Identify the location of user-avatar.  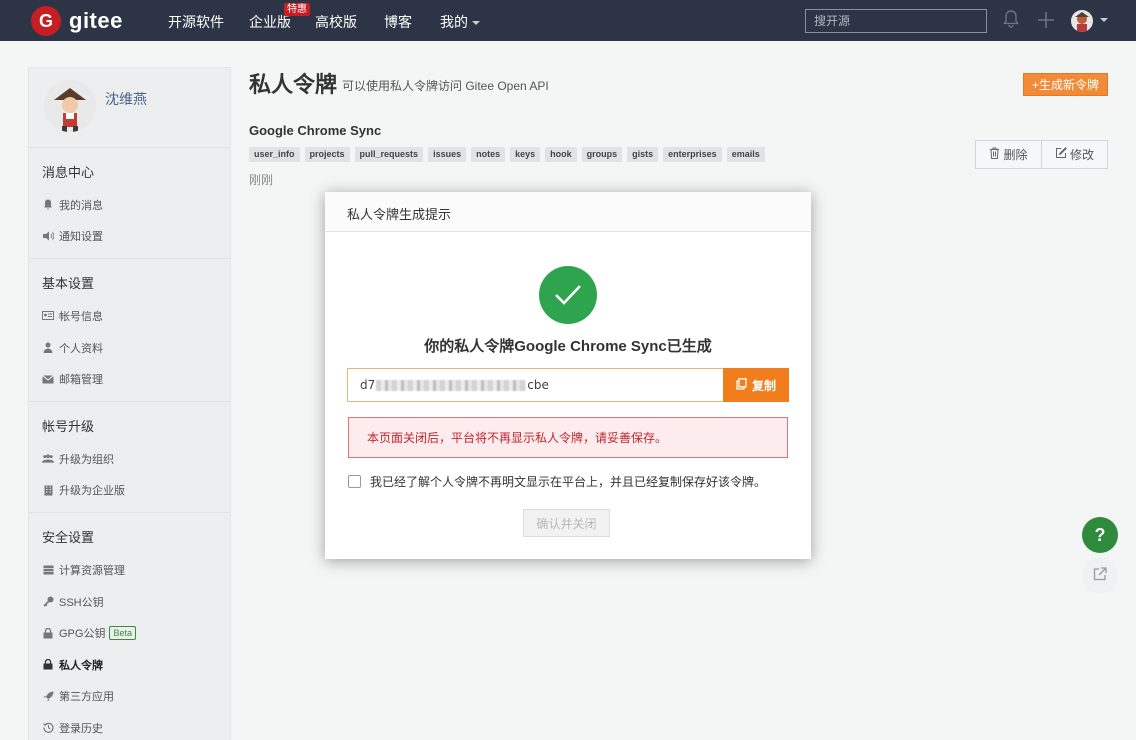
(1082, 21).